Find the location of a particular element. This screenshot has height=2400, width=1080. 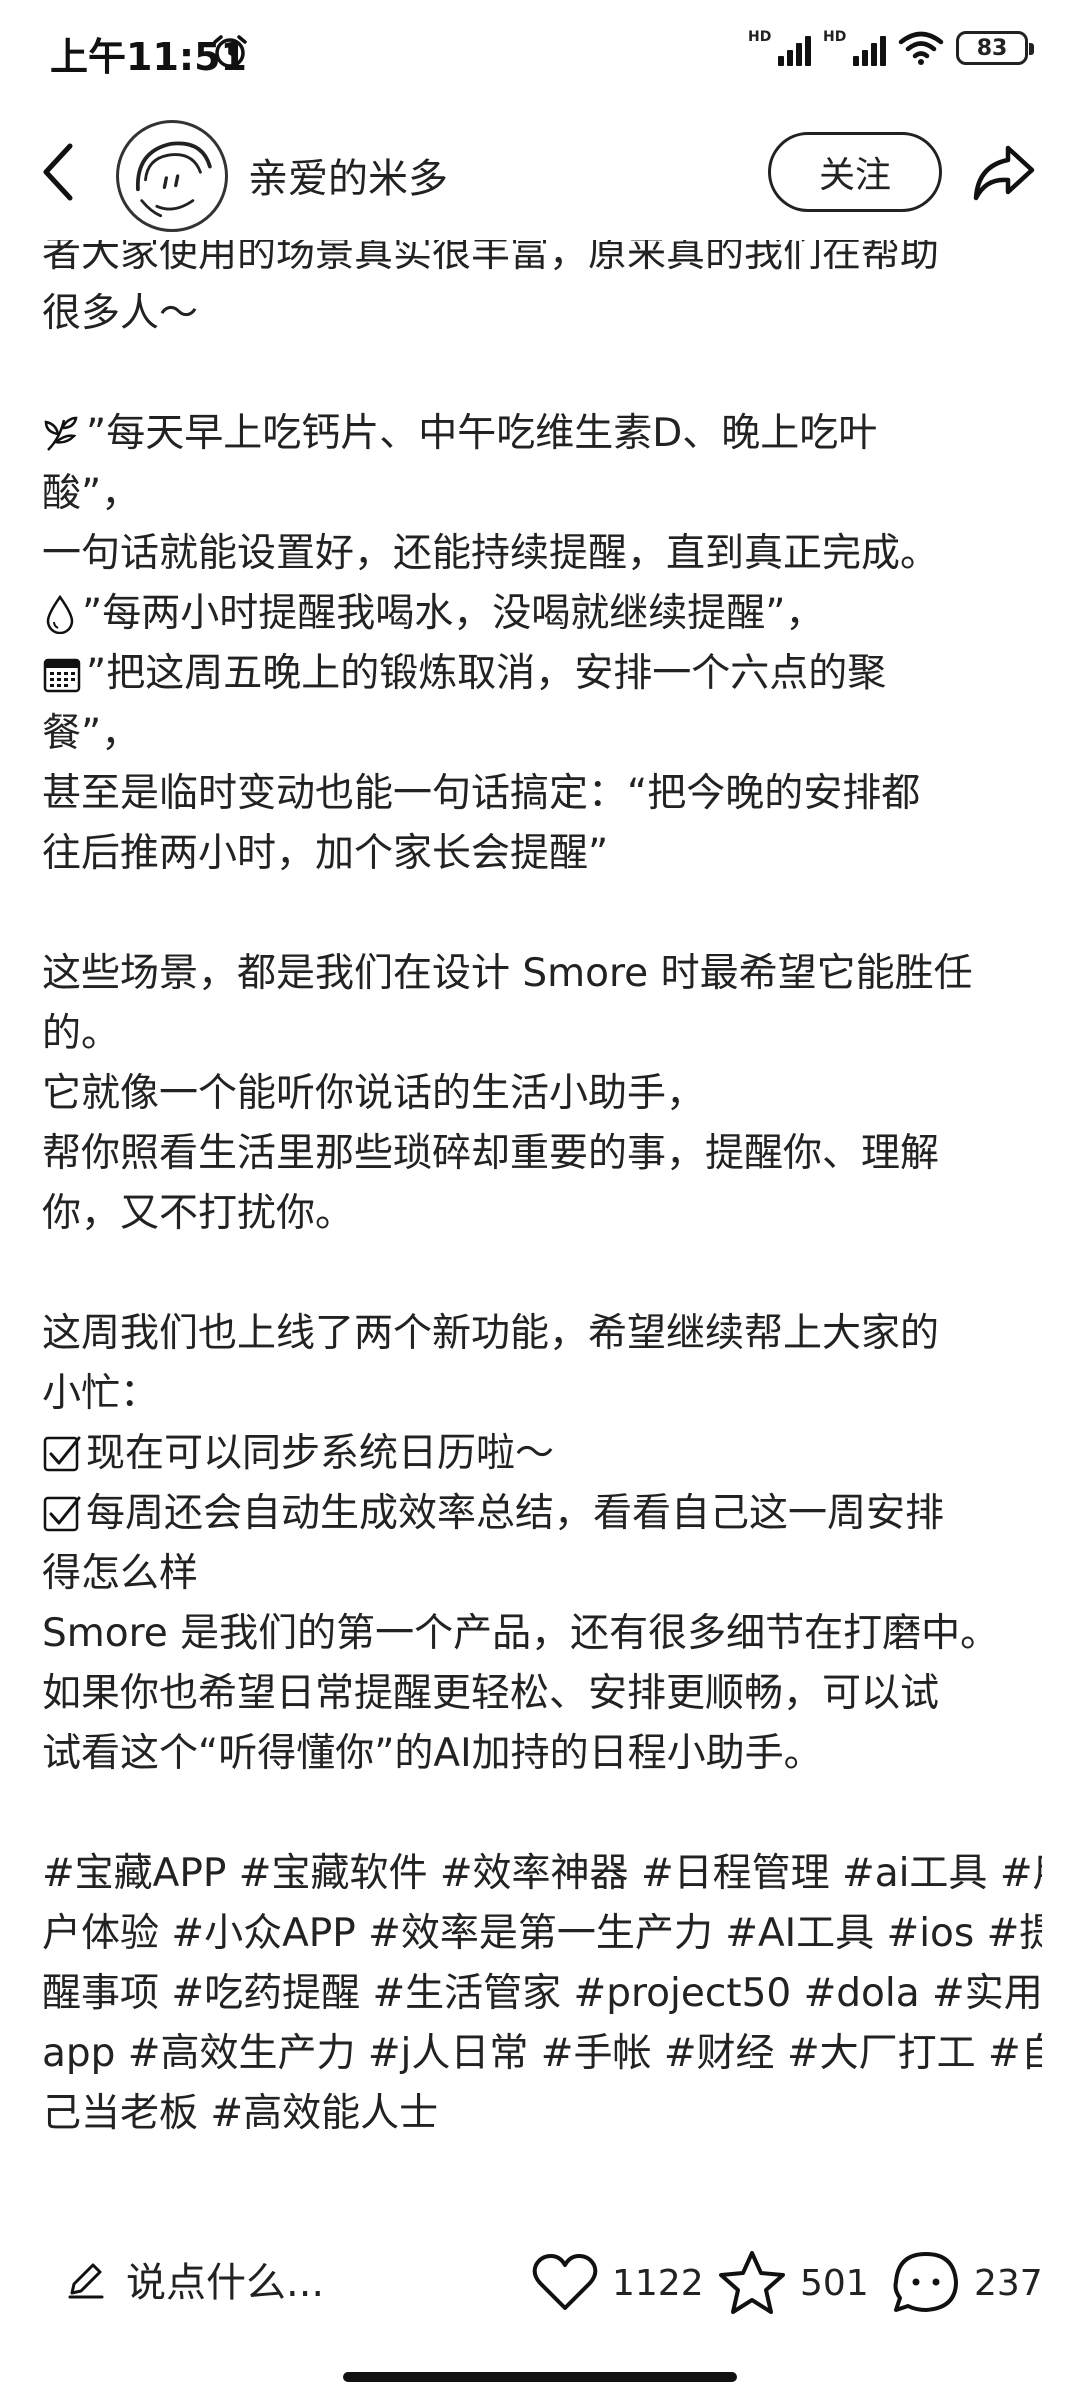

text-line: 你，又不打扰你。 is located at coordinates (198, 1213).